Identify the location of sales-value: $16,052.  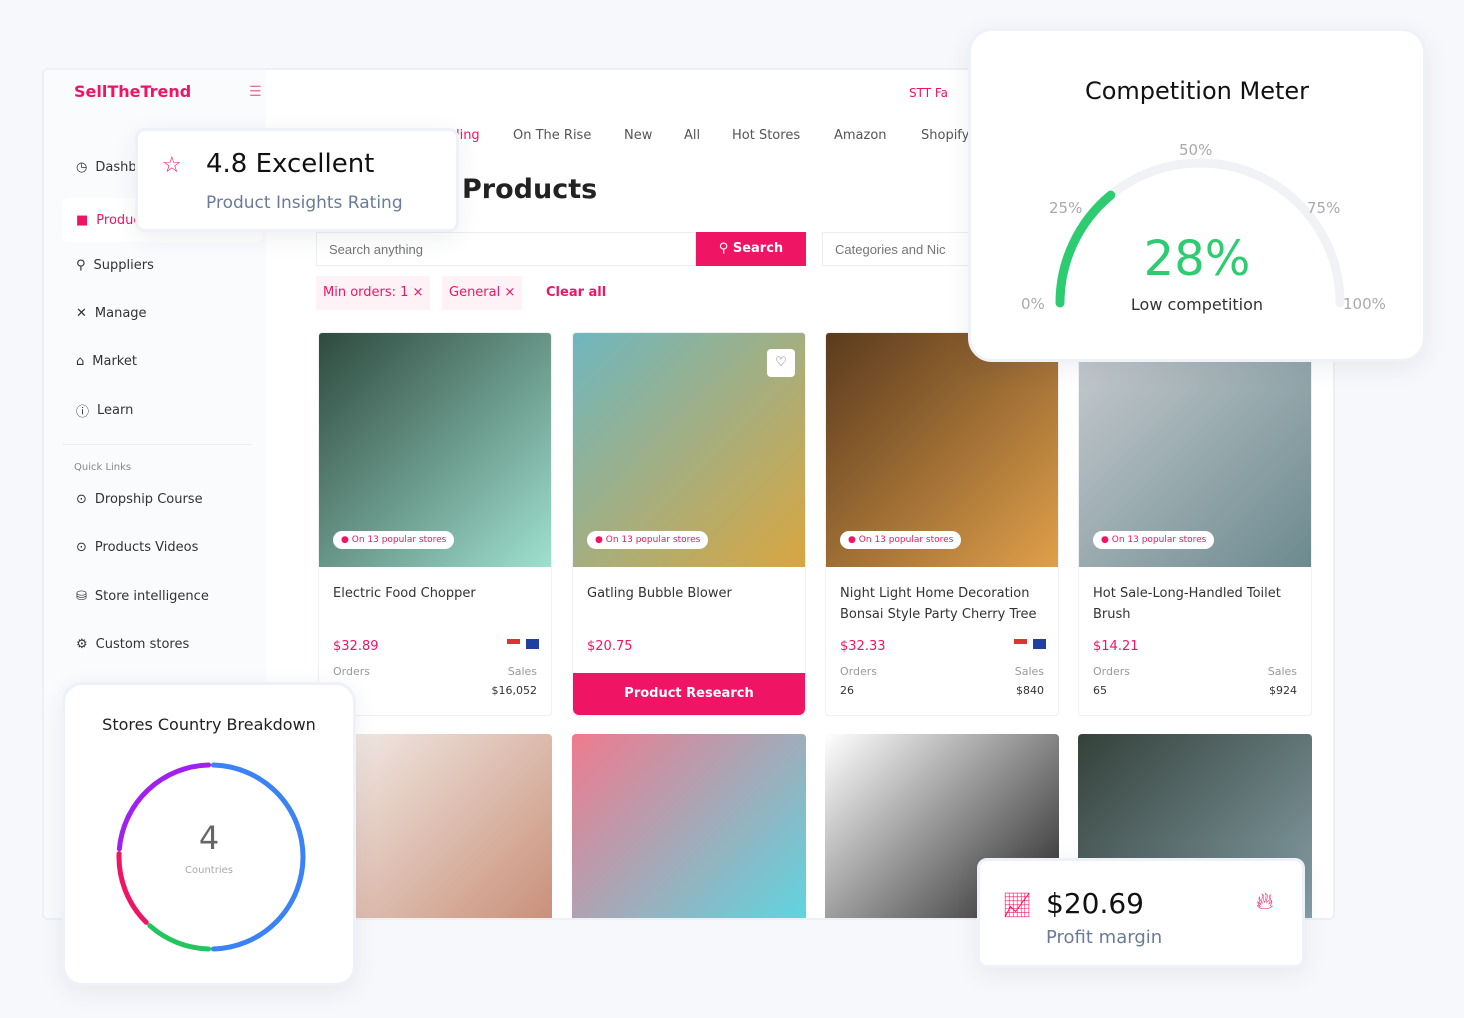
(514, 690).